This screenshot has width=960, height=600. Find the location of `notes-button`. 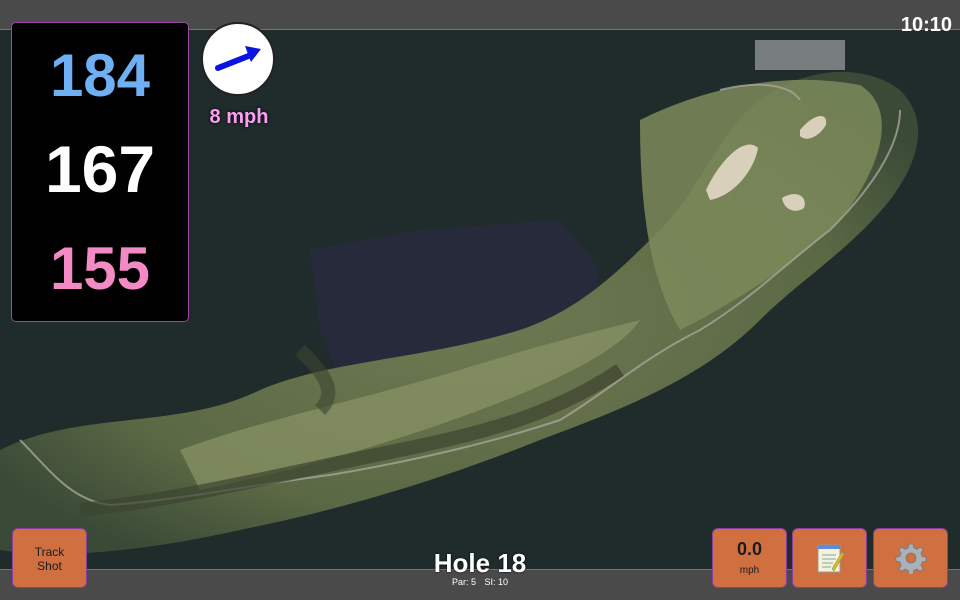

notes-button is located at coordinates (829, 558).